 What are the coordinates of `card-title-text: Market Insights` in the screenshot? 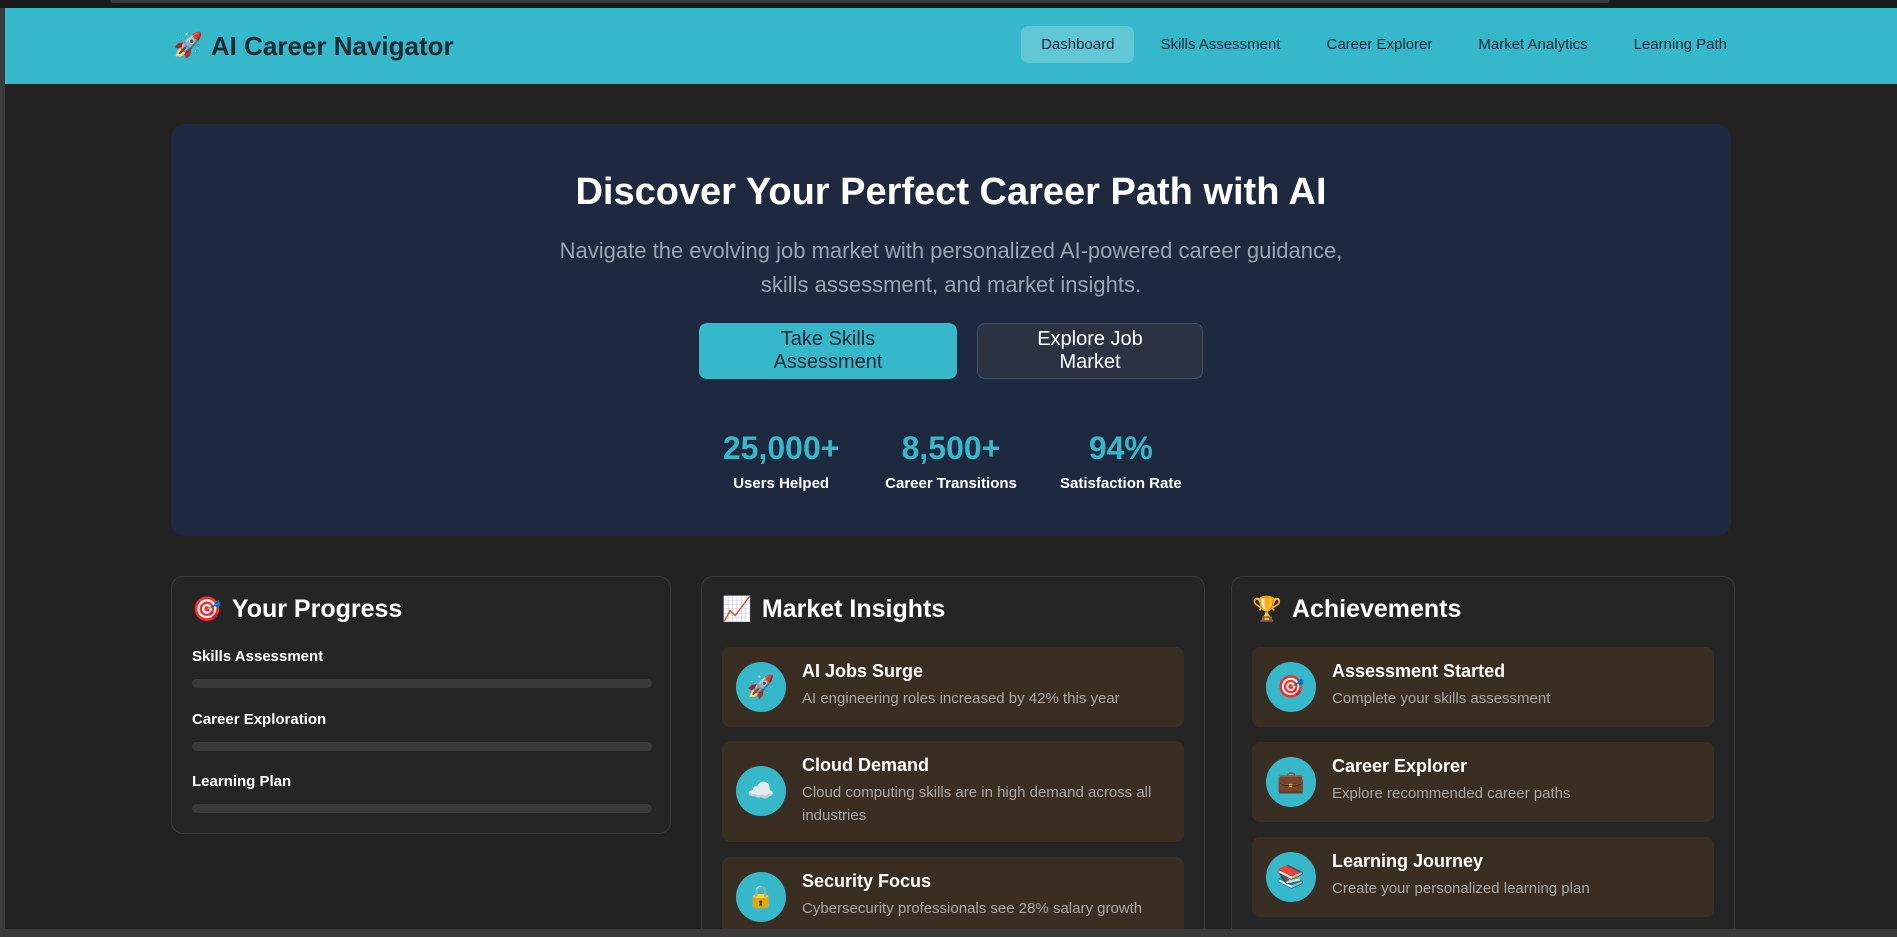 It's located at (853, 609).